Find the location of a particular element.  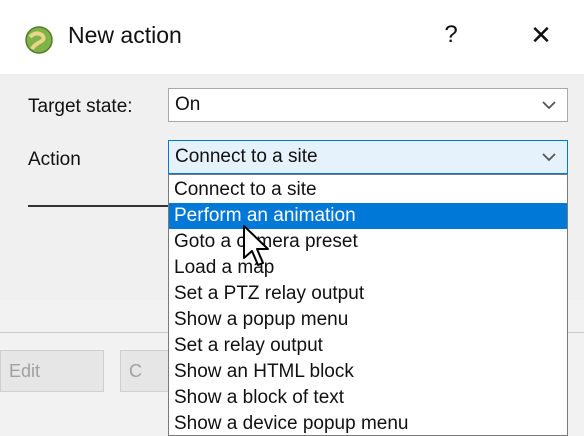

group-divider is located at coordinates (99, 206).